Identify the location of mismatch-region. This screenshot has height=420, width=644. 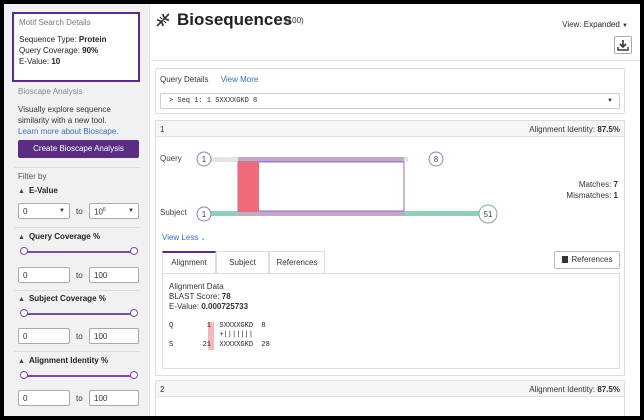
(248, 186).